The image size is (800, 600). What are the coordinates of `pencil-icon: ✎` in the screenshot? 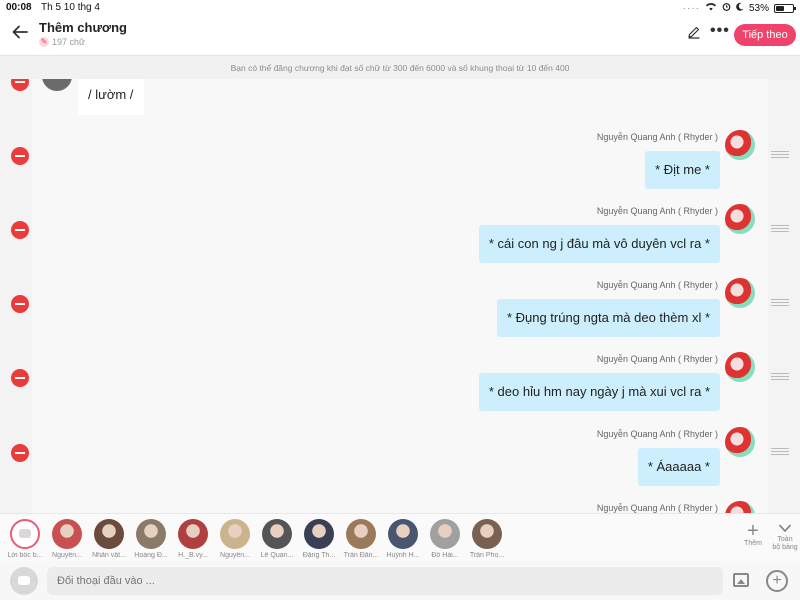 It's located at (44, 42).